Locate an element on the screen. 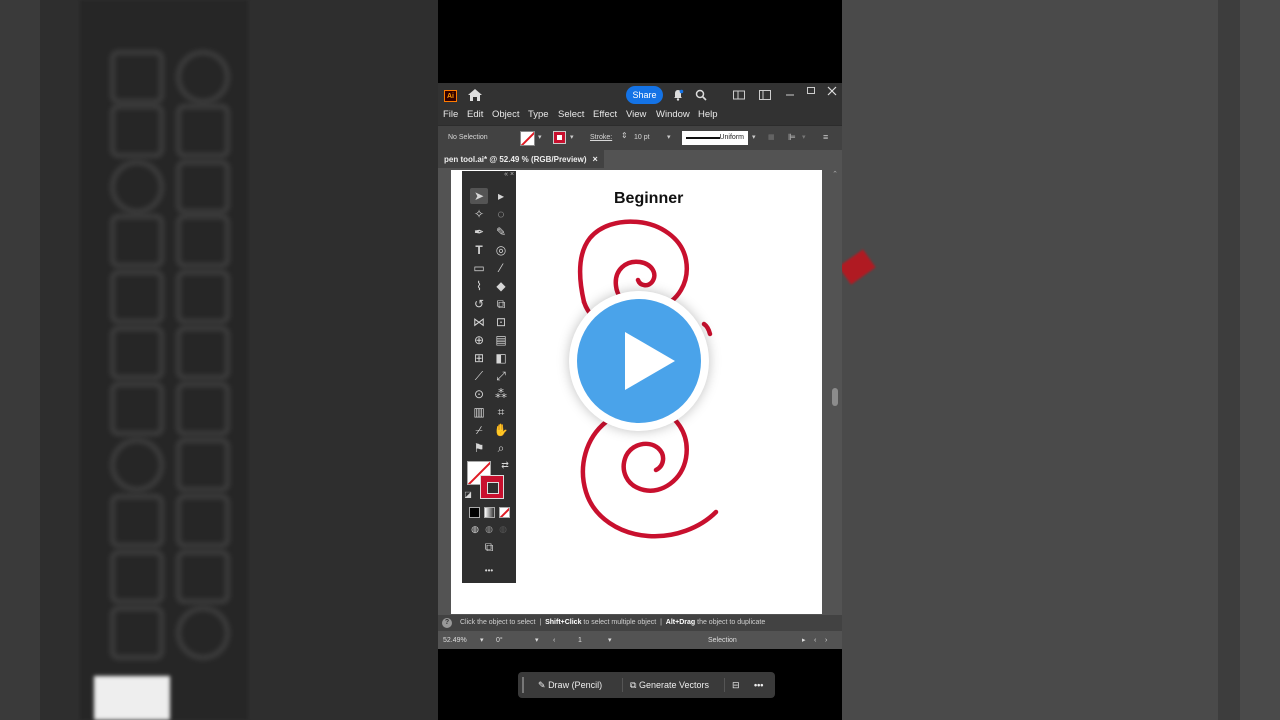 The height and width of the screenshot is (720, 1280). stroke-profile-field: Uniform is located at coordinates (715, 138).